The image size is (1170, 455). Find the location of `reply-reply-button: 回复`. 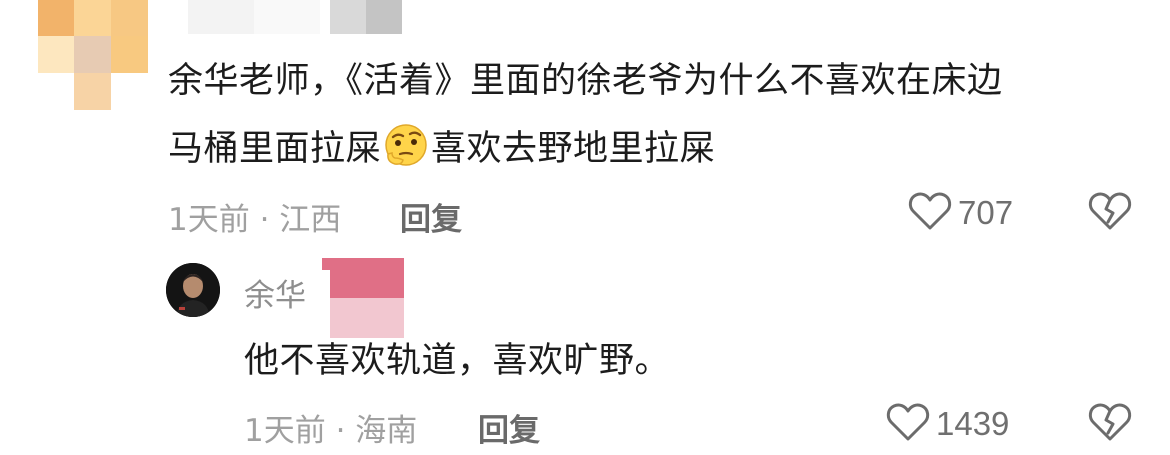

reply-reply-button: 回复 is located at coordinates (509, 427).